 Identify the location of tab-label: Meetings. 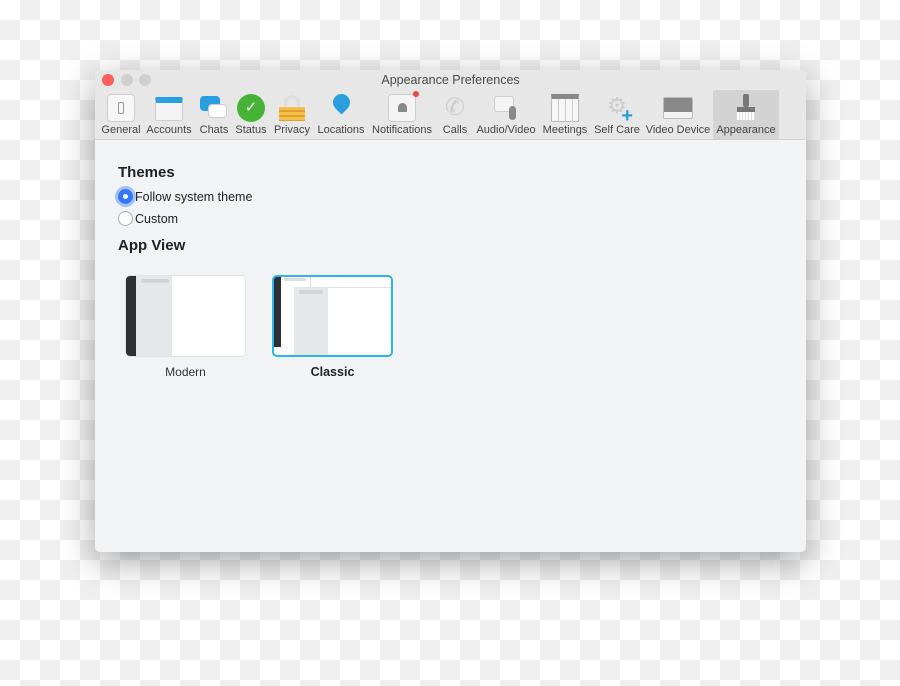
(565, 130).